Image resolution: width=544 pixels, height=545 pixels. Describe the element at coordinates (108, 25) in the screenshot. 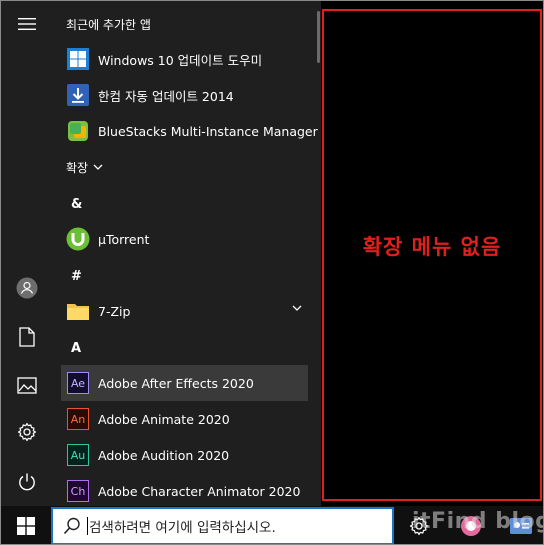

I see `recent-apps-header: 최근에 추가한 앱` at that location.